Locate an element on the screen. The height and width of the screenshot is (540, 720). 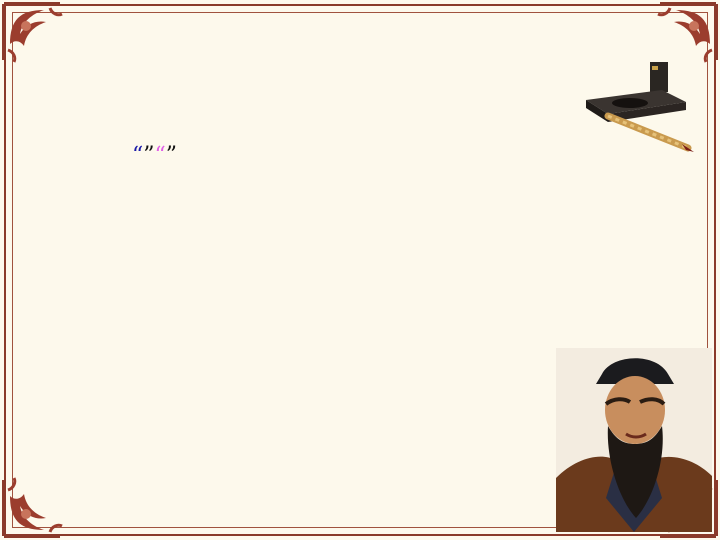
inkstone-brush-icon is located at coordinates (640, 107).